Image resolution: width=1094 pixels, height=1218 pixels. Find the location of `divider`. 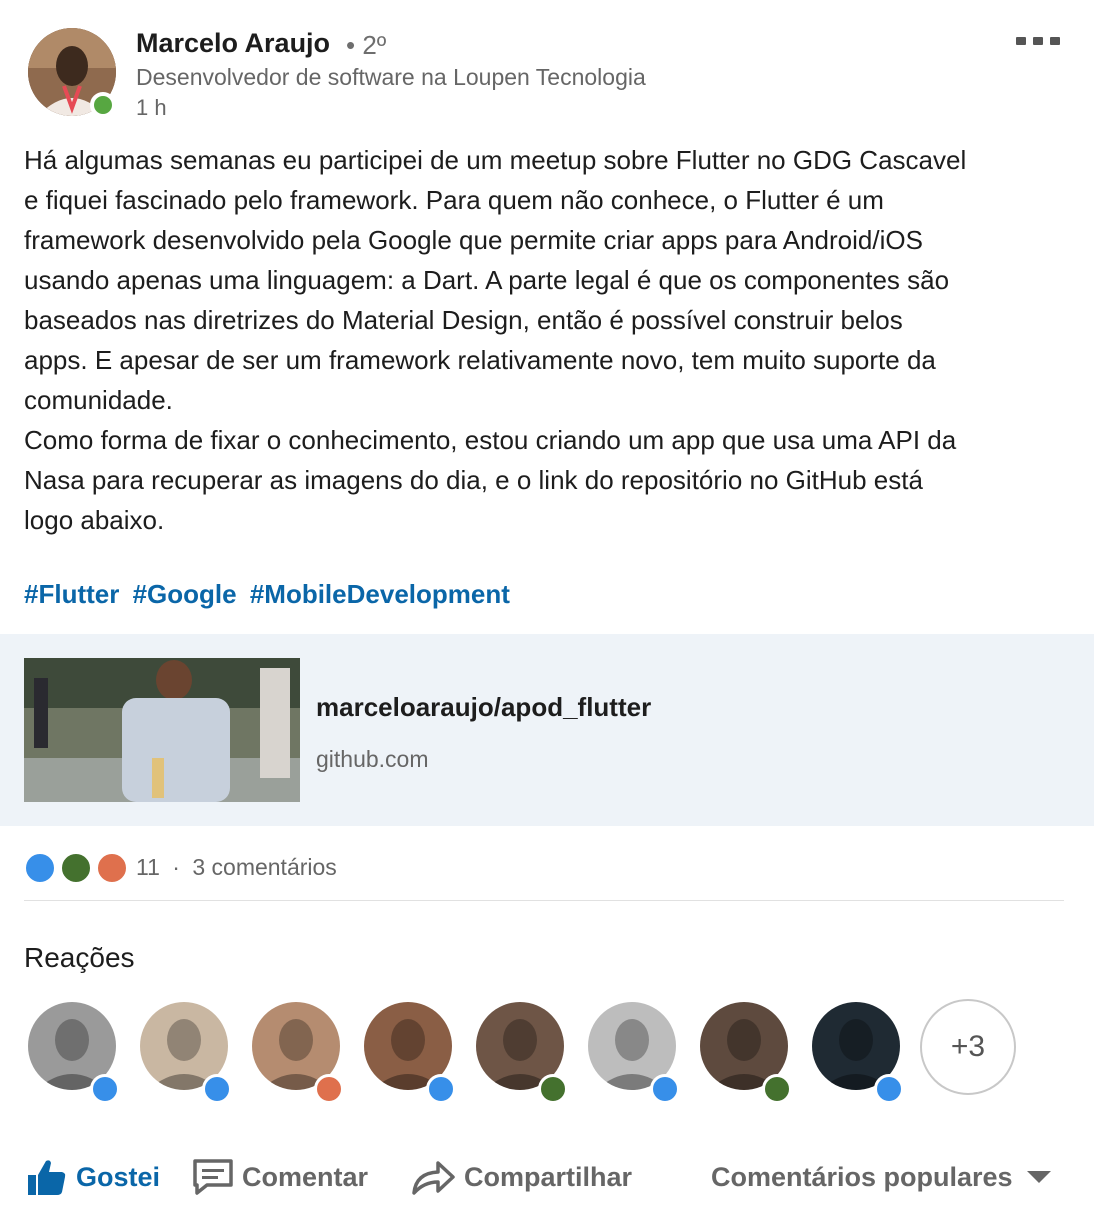

divider is located at coordinates (544, 900).